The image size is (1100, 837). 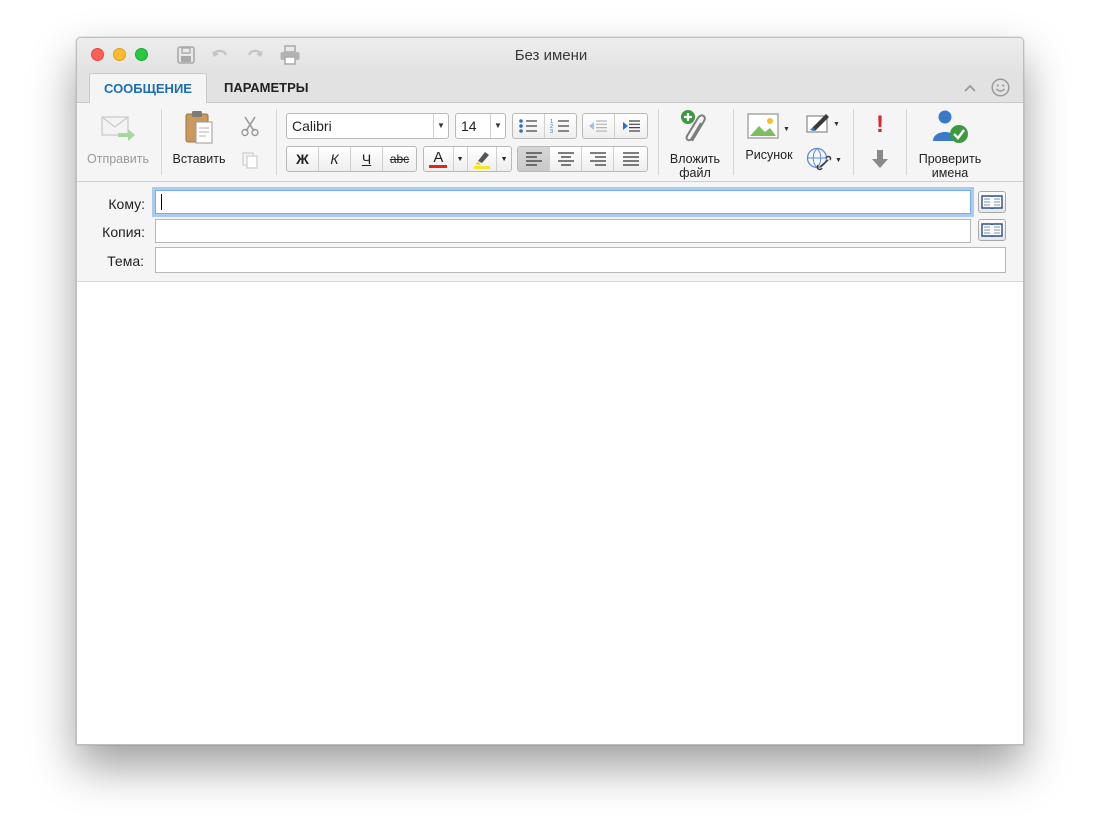 I want to click on italic-button: К, so click(x=335, y=159).